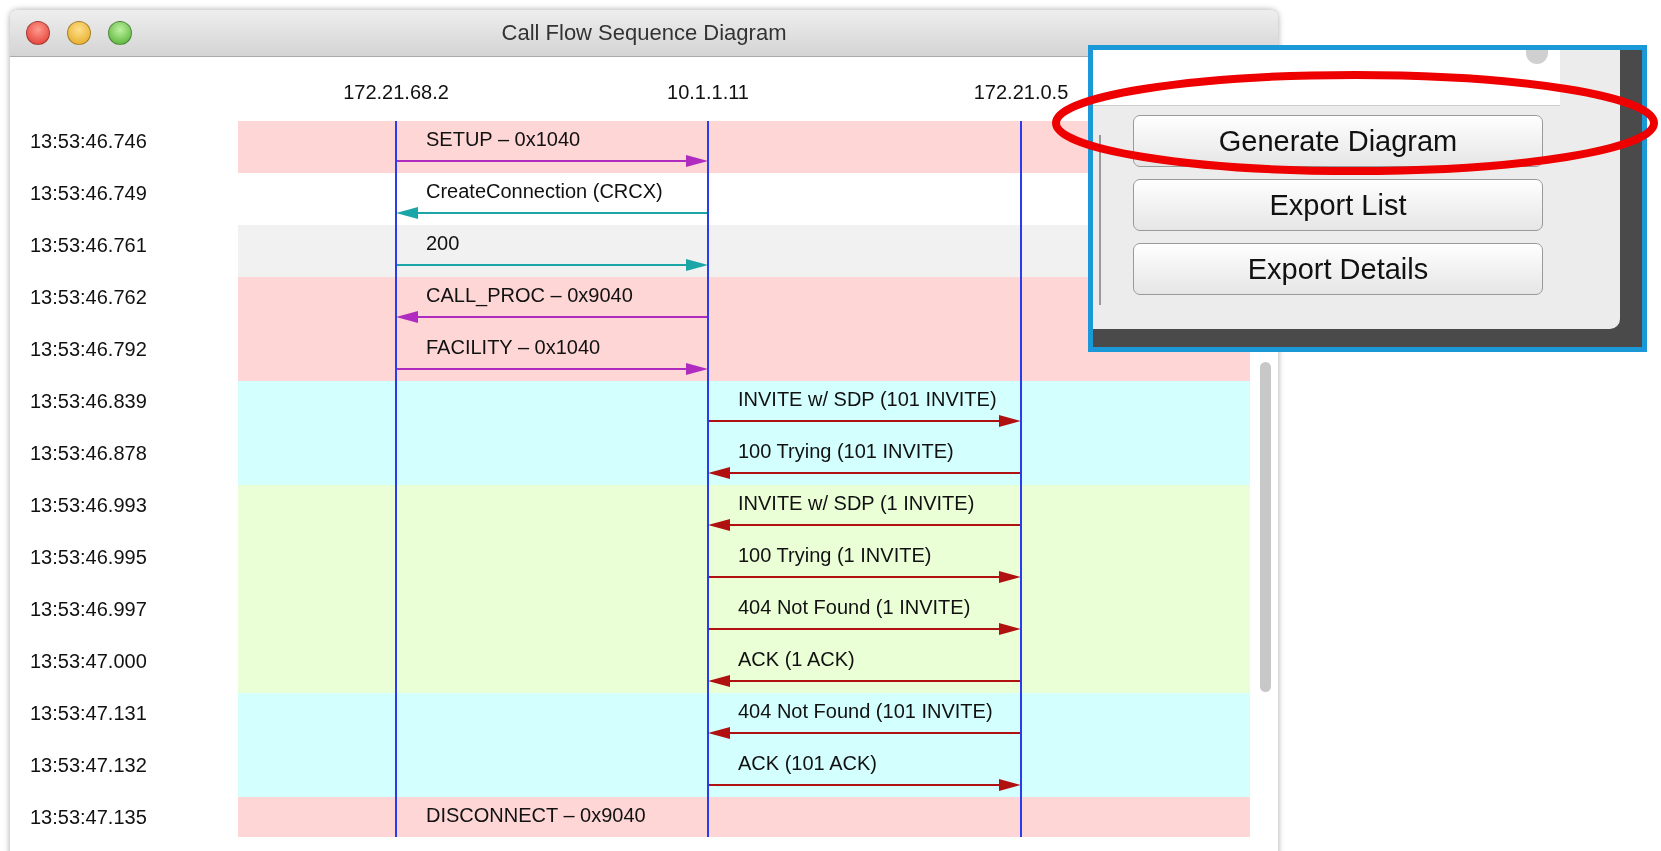 The image size is (1661, 851). Describe the element at coordinates (88, 505) in the screenshot. I see `timestamp: 13:53:46.993` at that location.